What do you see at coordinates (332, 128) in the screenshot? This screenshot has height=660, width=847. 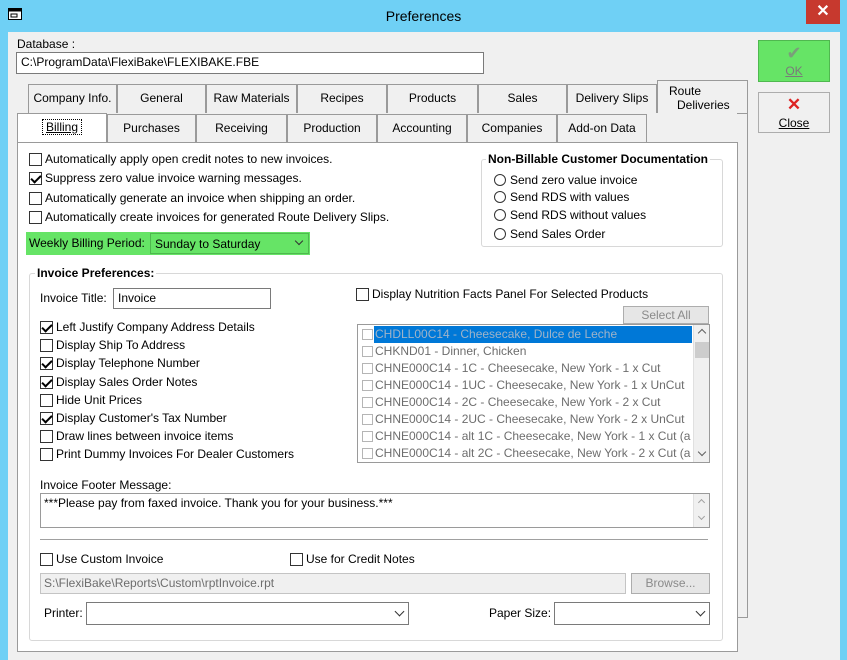 I see `tab-production: Production` at bounding box center [332, 128].